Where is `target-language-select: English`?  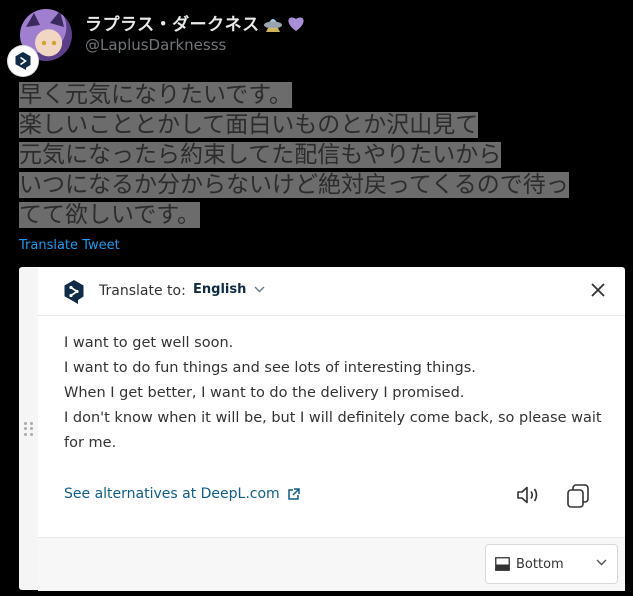
target-language-select: English is located at coordinates (229, 289).